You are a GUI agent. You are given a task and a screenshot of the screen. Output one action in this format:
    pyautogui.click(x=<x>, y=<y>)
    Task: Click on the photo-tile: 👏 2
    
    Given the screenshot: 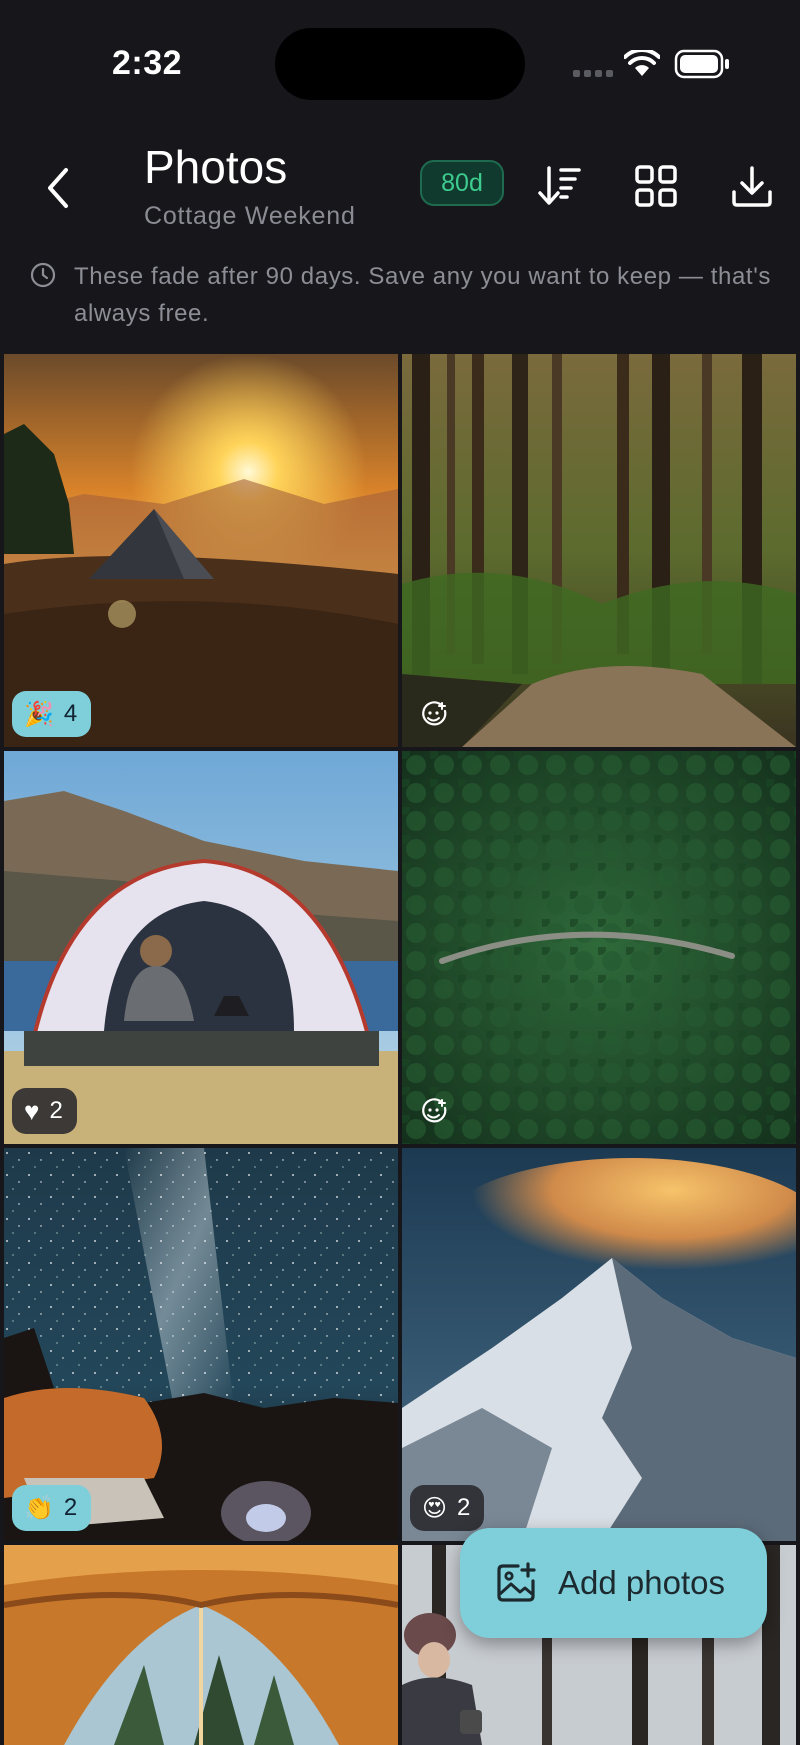 What is the action you would take?
    pyautogui.click(x=201, y=1344)
    